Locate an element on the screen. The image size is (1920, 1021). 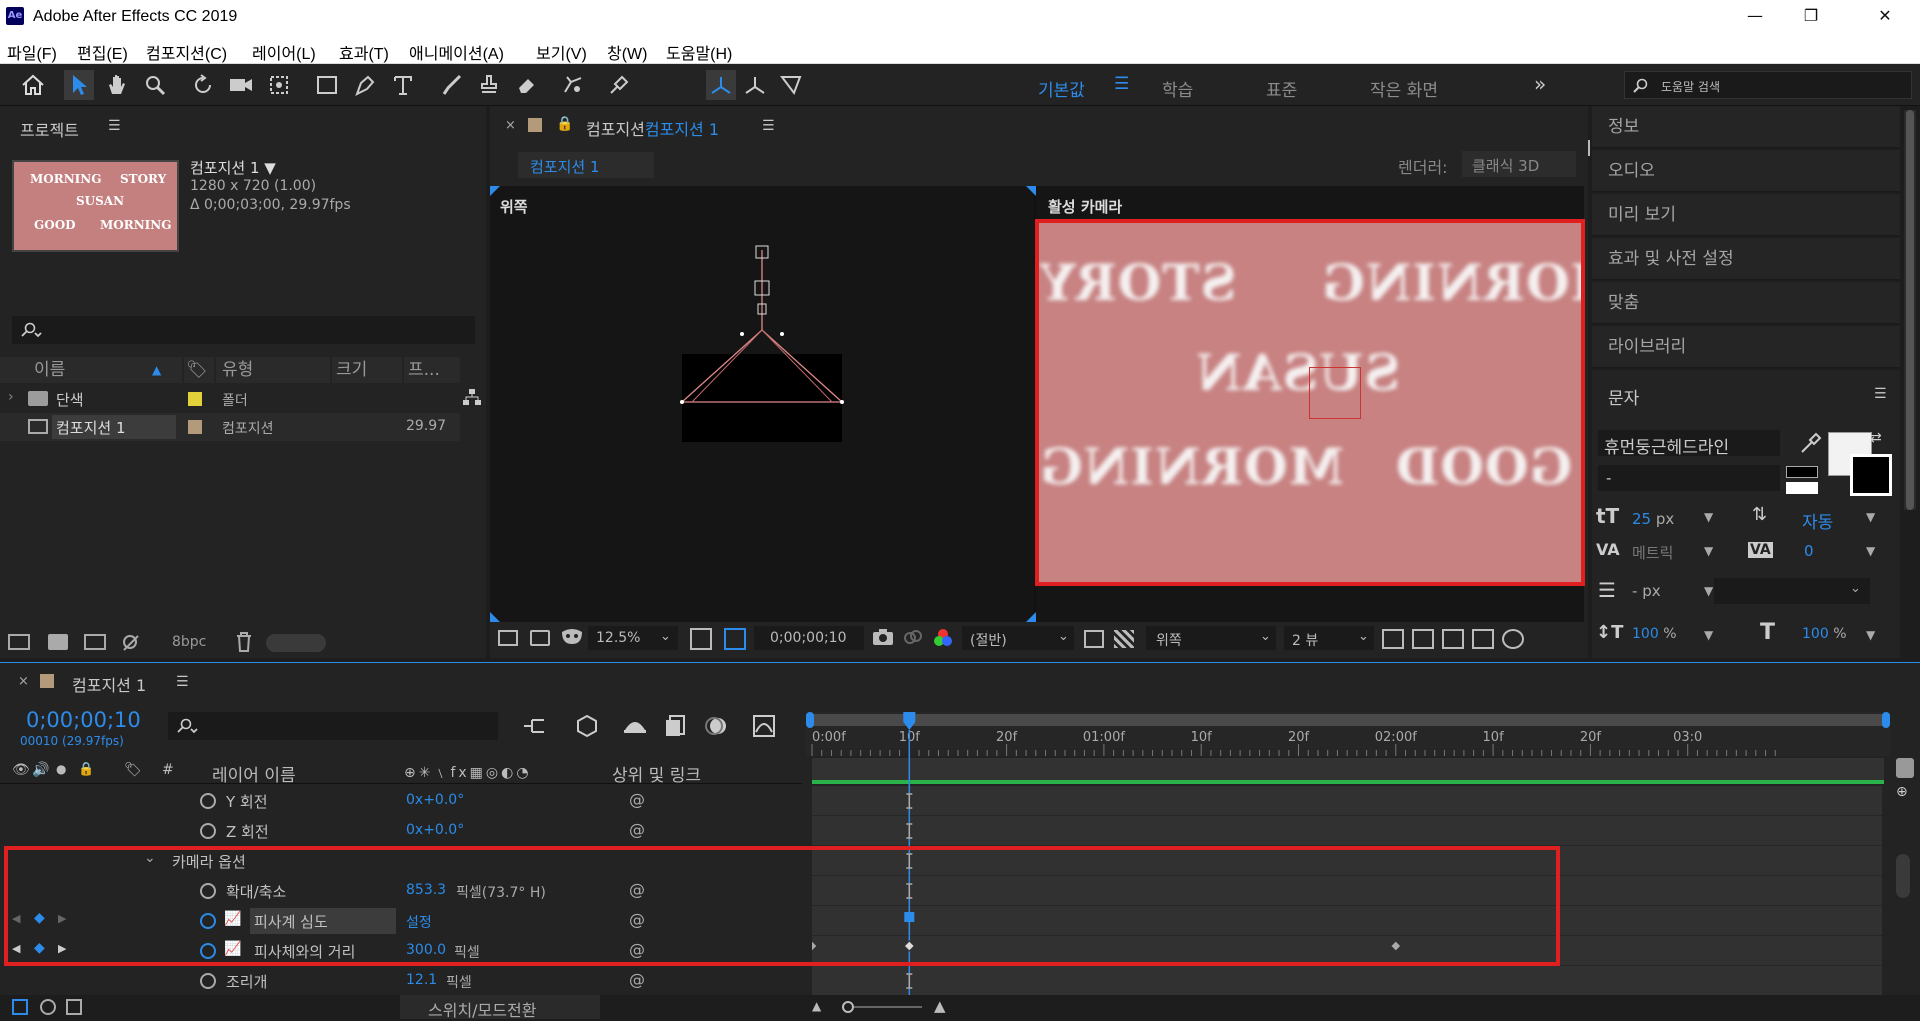
stroke-style-dropdown: ⌄ is located at coordinates (1792, 591).